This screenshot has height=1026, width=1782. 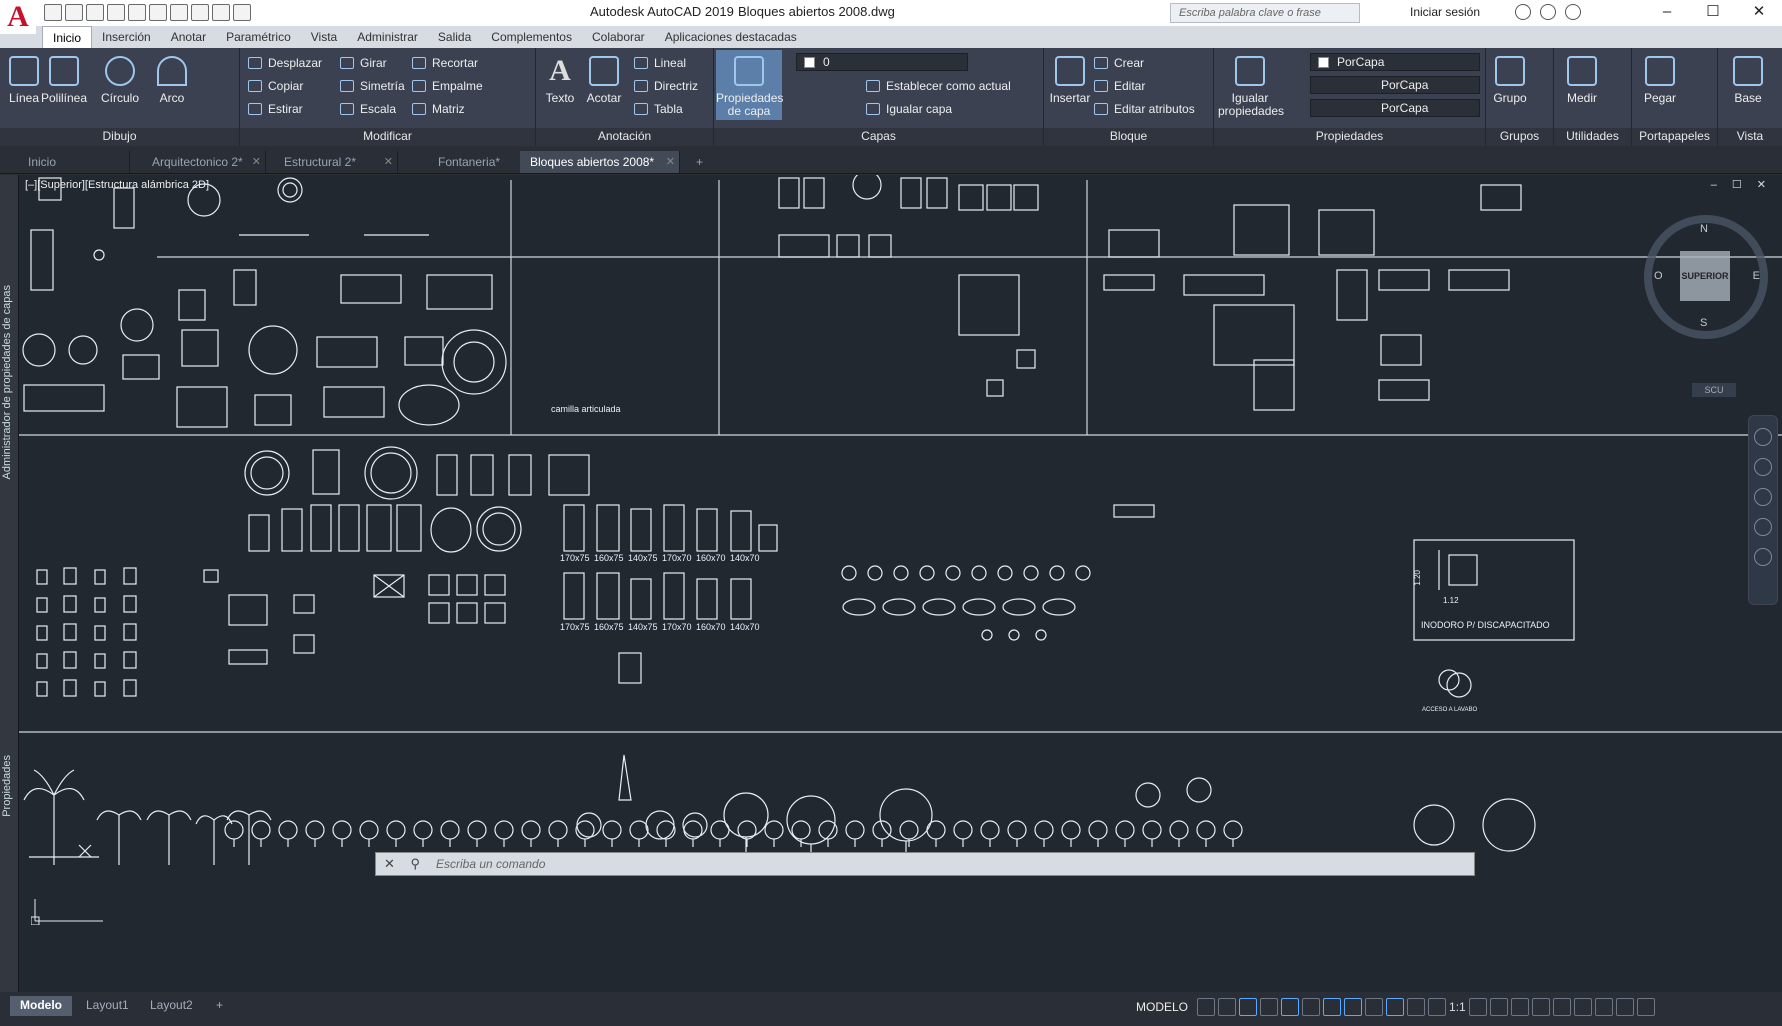 I want to click on simetria-button: Simetría, so click(x=371, y=86).